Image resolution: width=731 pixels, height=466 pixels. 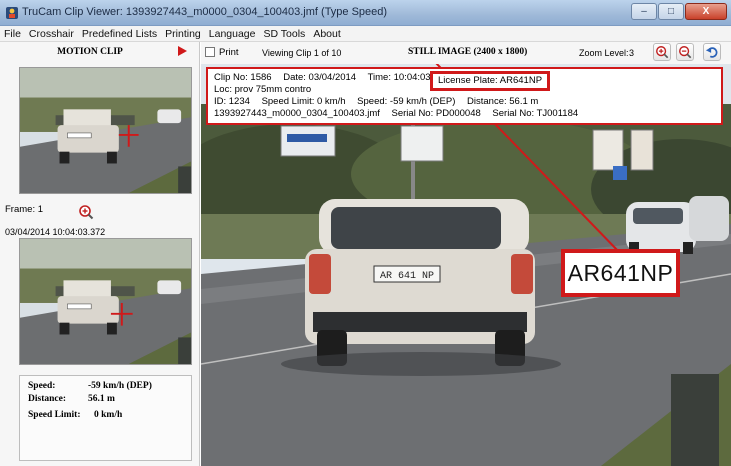 I want to click on distance-text: Distance: 56.1 m, so click(x=503, y=101).